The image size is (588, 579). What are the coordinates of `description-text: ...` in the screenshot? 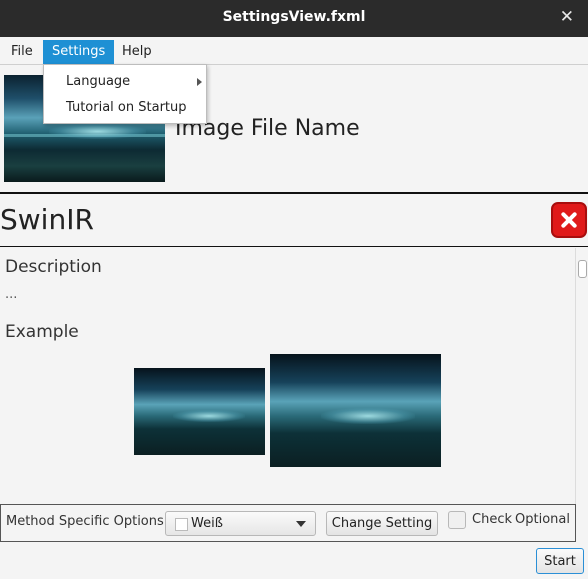 It's located at (11, 294).